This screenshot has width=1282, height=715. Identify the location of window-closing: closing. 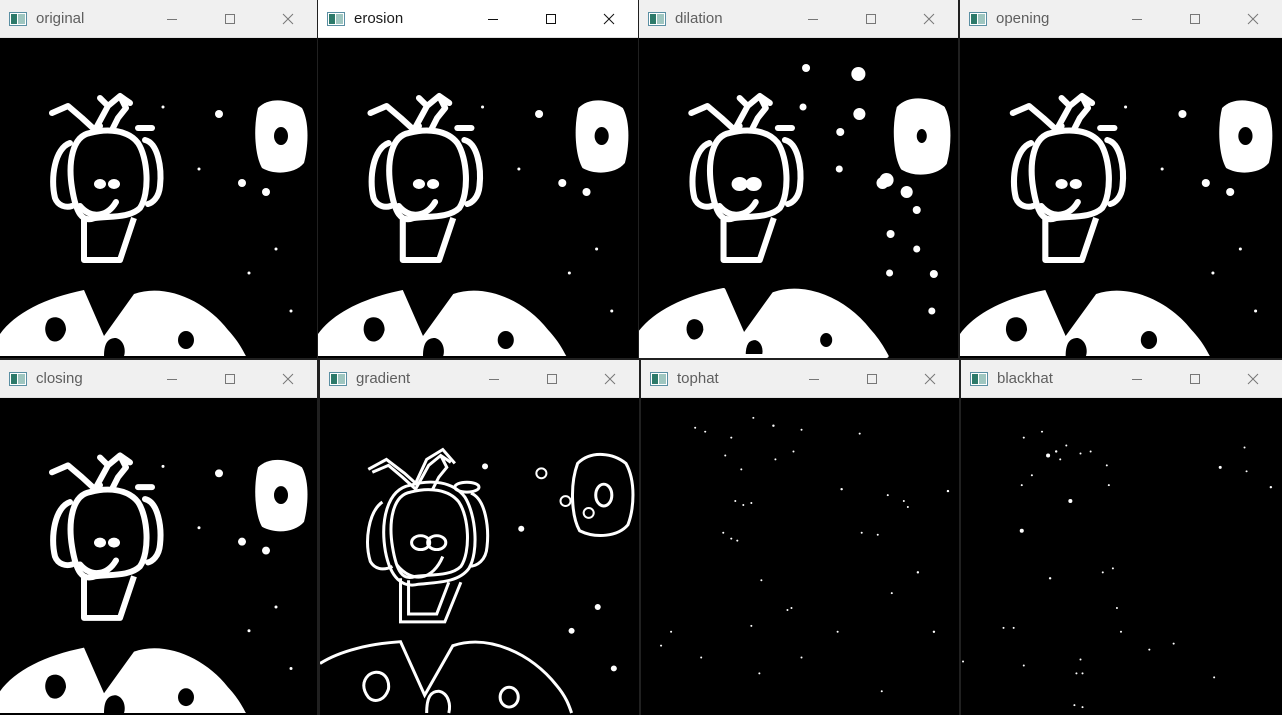
(158, 537).